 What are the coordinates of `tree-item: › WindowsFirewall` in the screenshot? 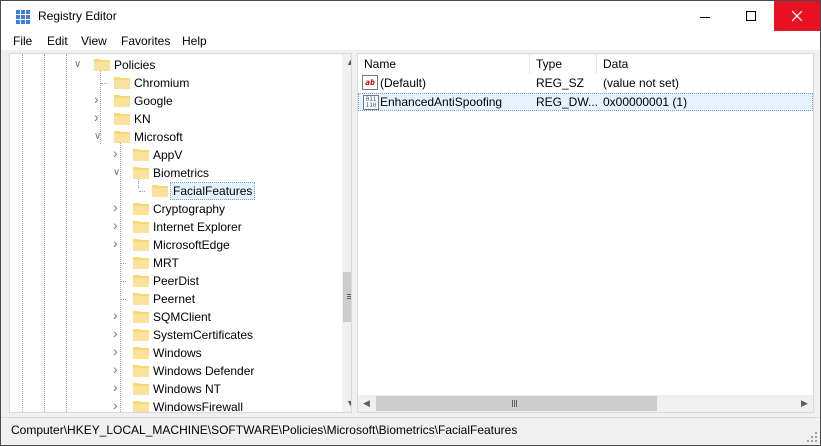 It's located at (180, 404).